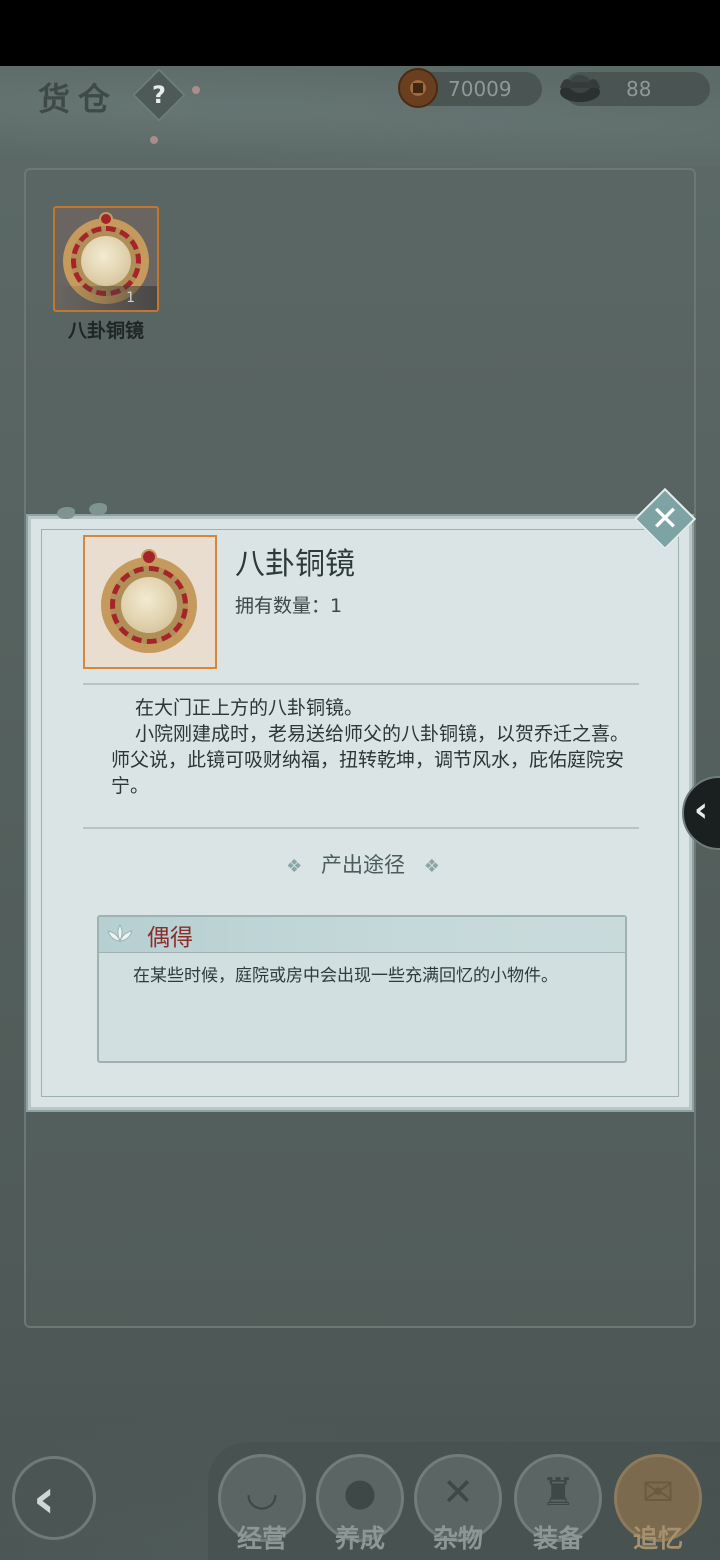 This screenshot has width=720, height=1560. Describe the element at coordinates (170, 938) in the screenshot. I see `source-name: 偶得` at that location.